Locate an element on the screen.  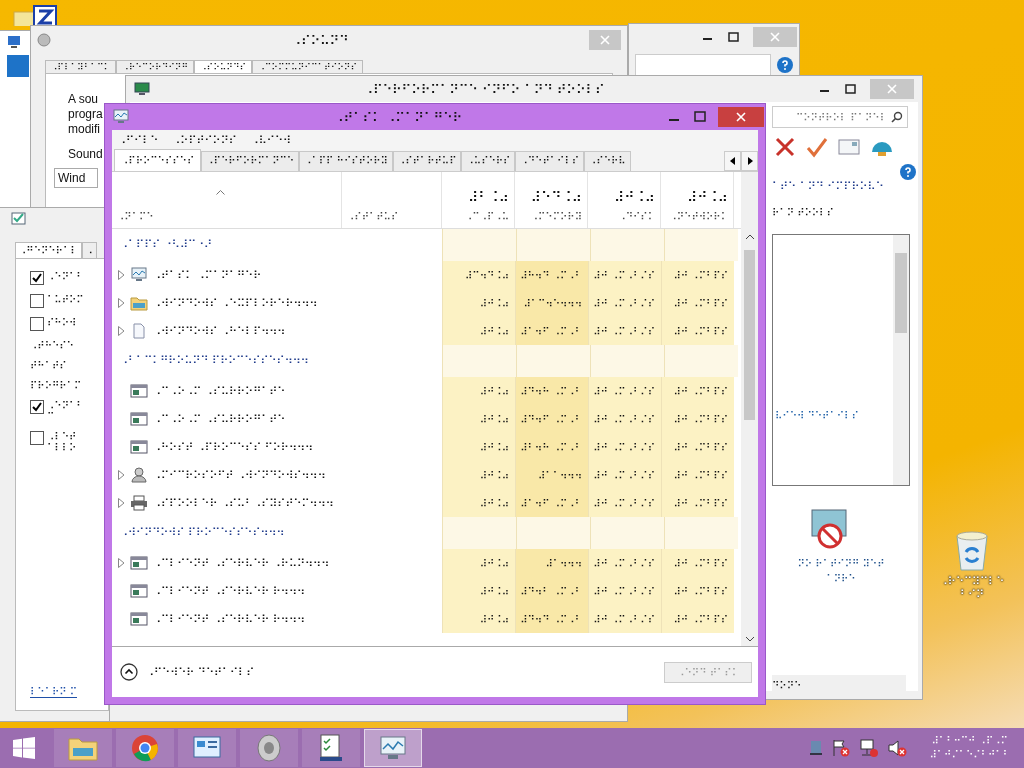
table-cell: ⠼⠃⠲⠓ ⠠⠍⠠⠃ is located at coordinates (551, 447).